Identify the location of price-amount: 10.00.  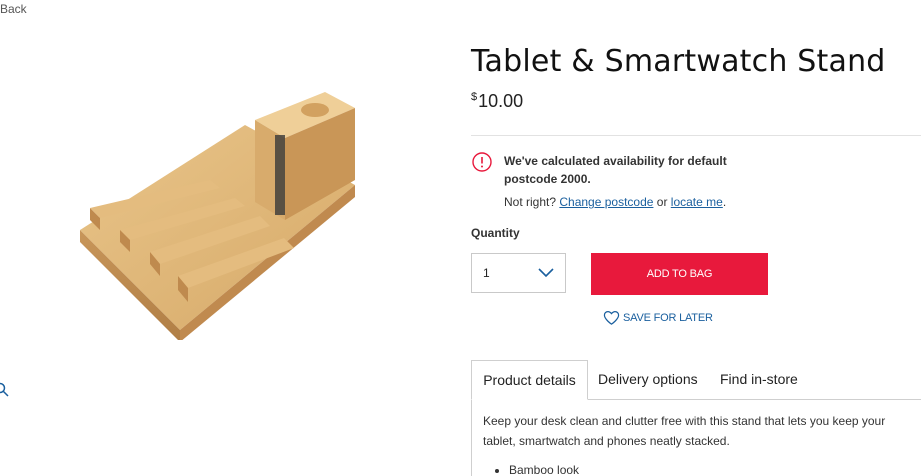
(501, 101).